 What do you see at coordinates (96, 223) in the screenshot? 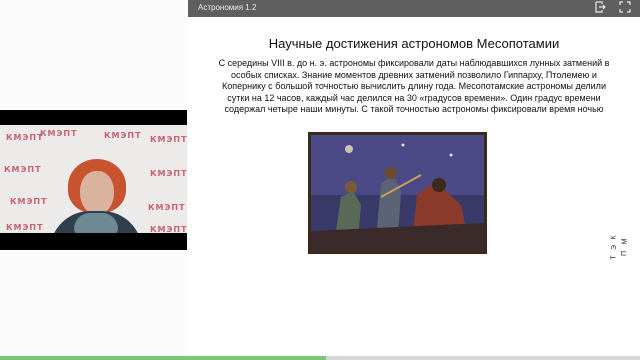
I see `speaker-scarf` at bounding box center [96, 223].